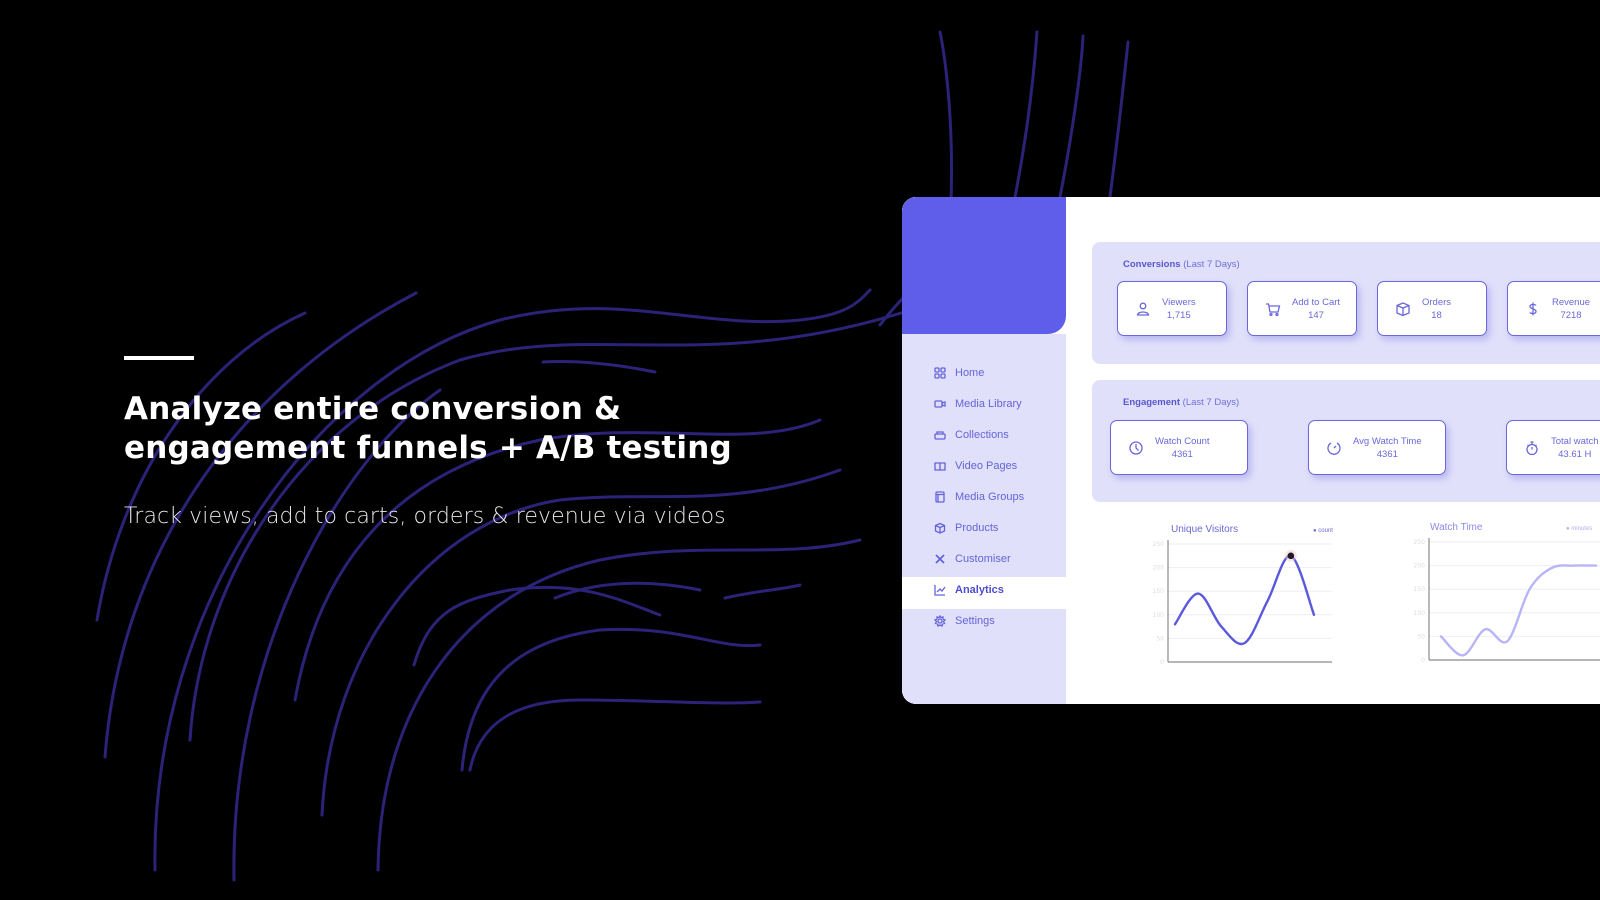  I want to click on conversions-period: (Last 7 Days), so click(1211, 264).